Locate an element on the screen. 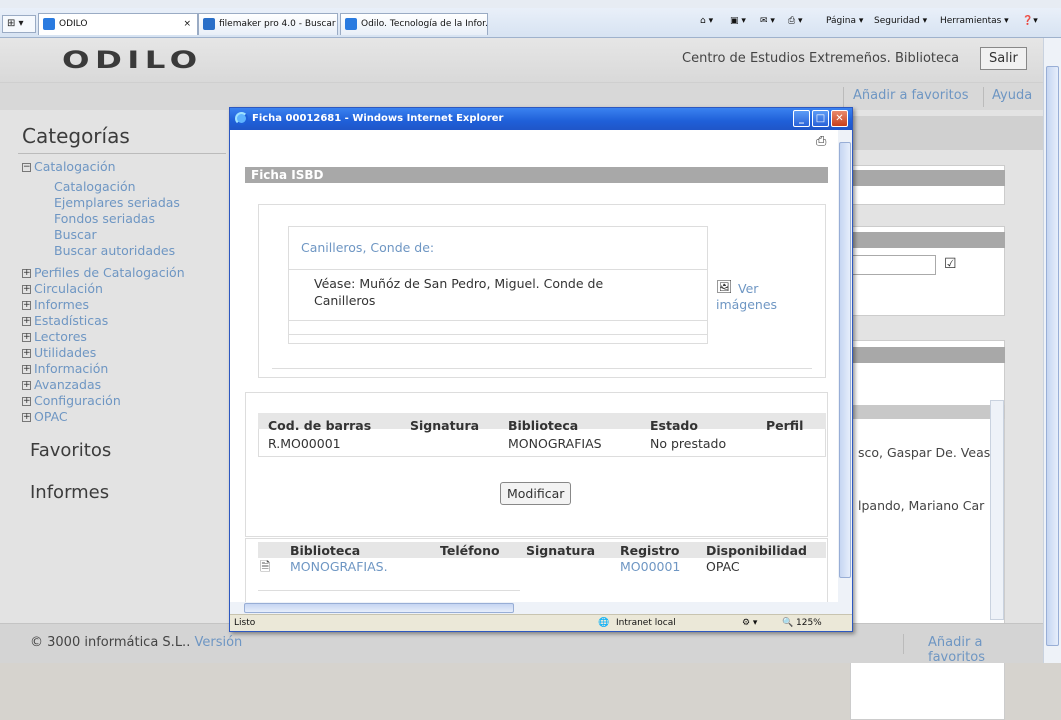  close-button: ✕ is located at coordinates (839, 118).